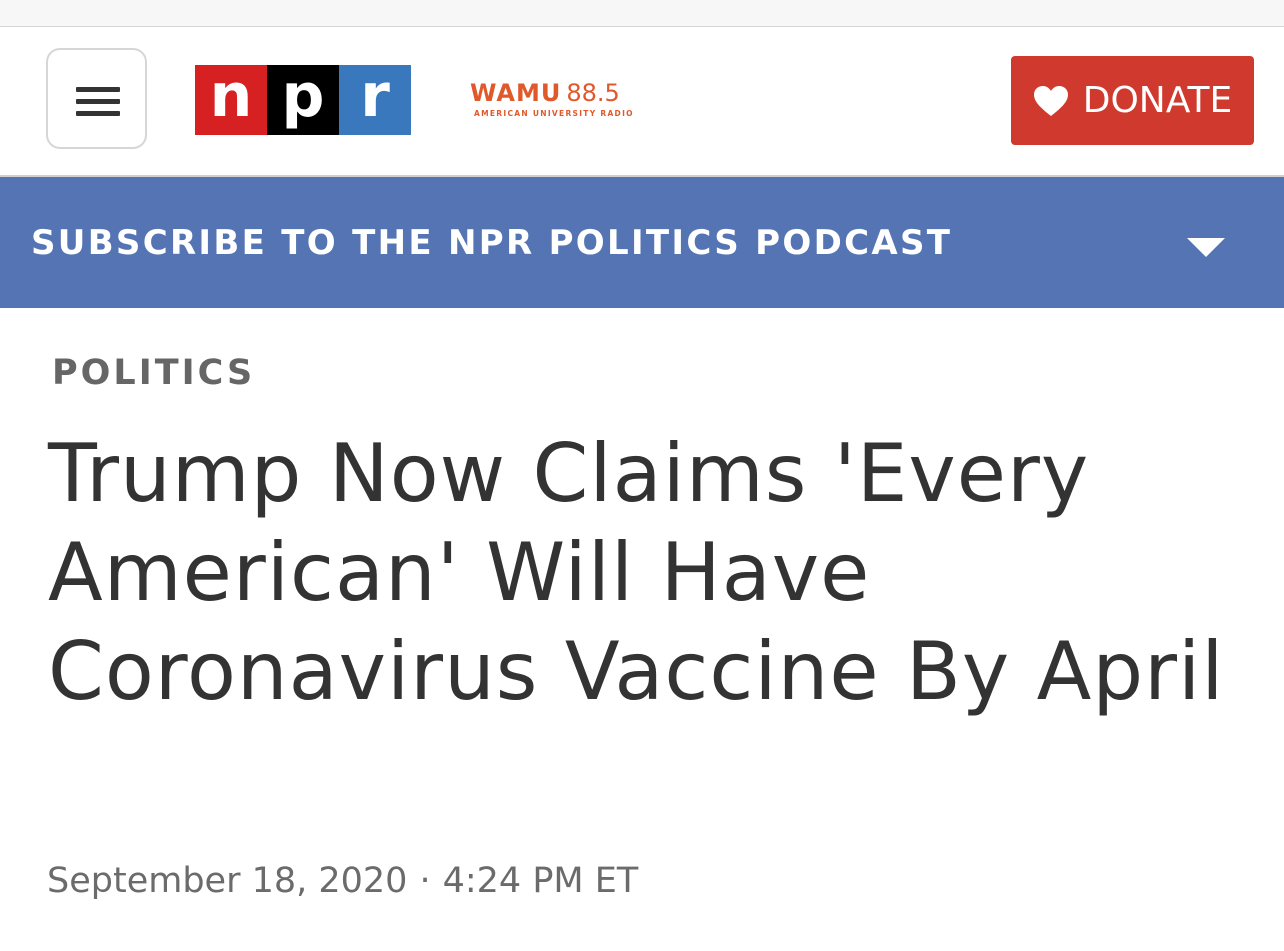 The height and width of the screenshot is (951, 1284). I want to click on article-dateline: September 18, 2020 · 4:24 PM ET, so click(342, 881).